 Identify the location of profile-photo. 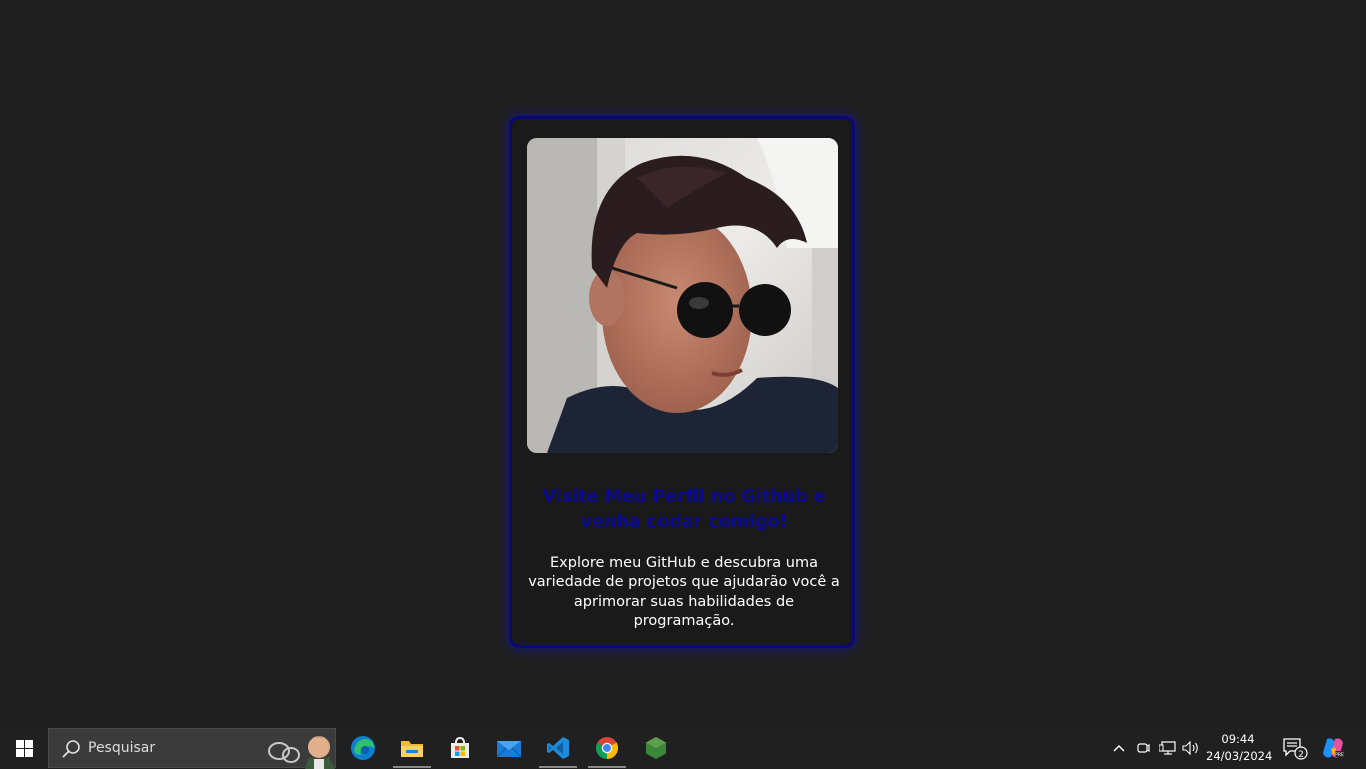
(682, 295).